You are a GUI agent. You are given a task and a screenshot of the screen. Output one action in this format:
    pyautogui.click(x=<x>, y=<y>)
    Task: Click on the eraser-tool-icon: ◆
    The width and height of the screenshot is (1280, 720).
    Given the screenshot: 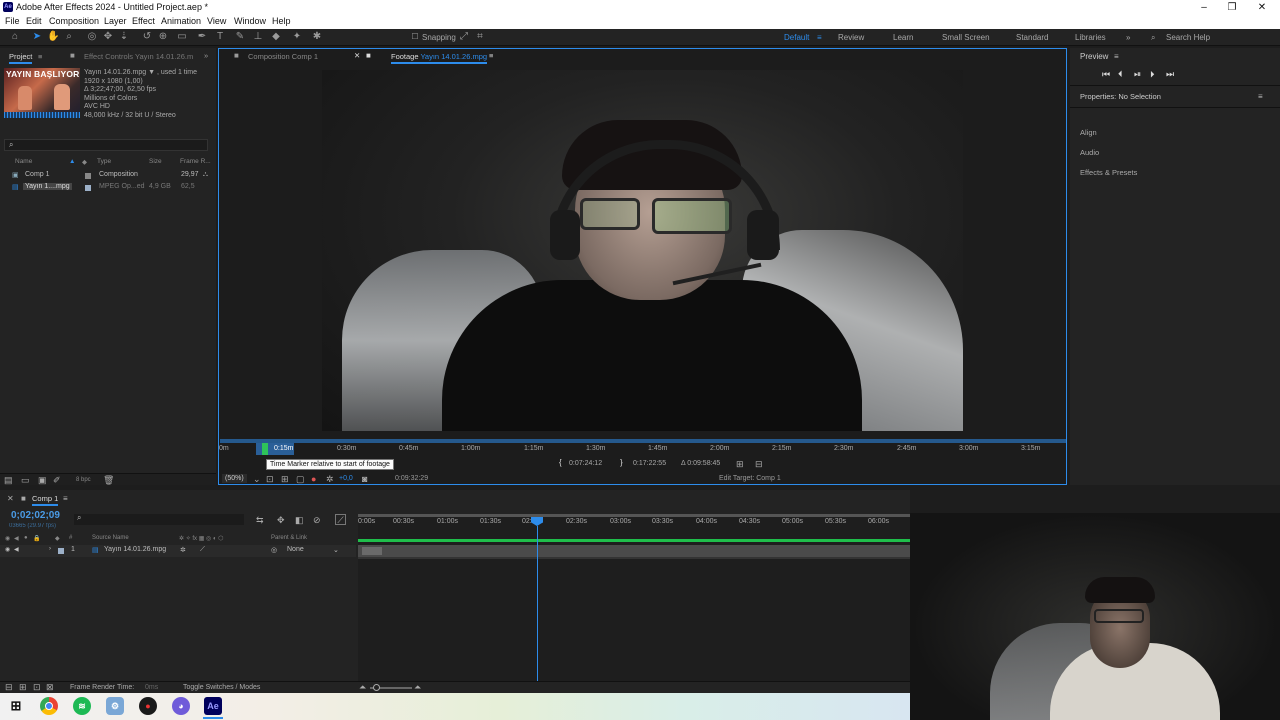 What is the action you would take?
    pyautogui.click(x=276, y=37)
    